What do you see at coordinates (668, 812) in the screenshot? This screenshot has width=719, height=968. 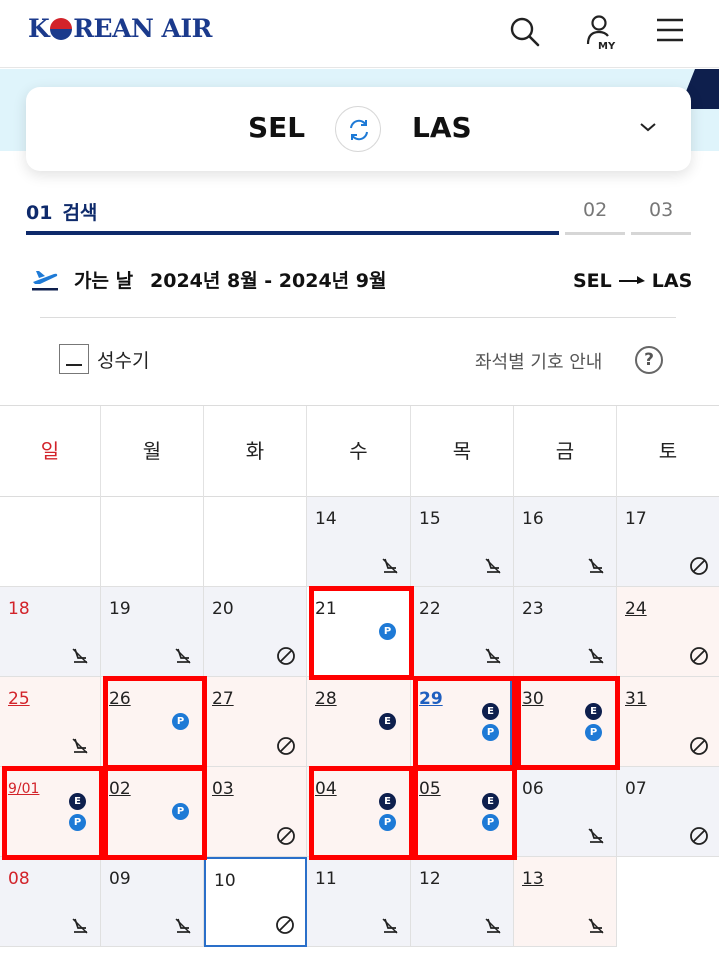 I see `calendar-day-cell: 07` at bounding box center [668, 812].